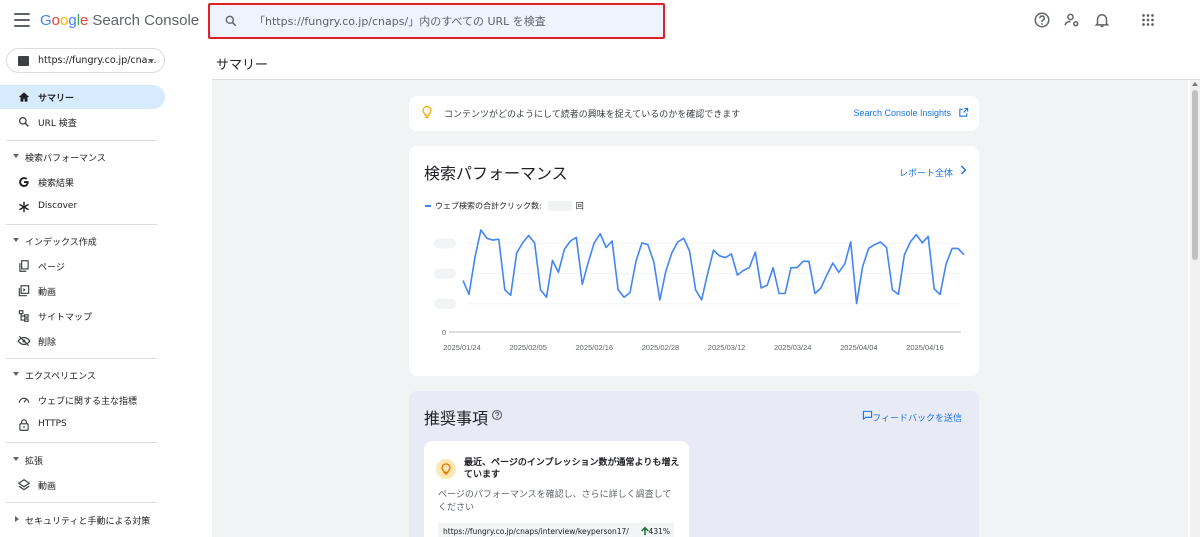 This screenshot has height=537, width=1200. I want to click on gauge-icon, so click(24, 400).